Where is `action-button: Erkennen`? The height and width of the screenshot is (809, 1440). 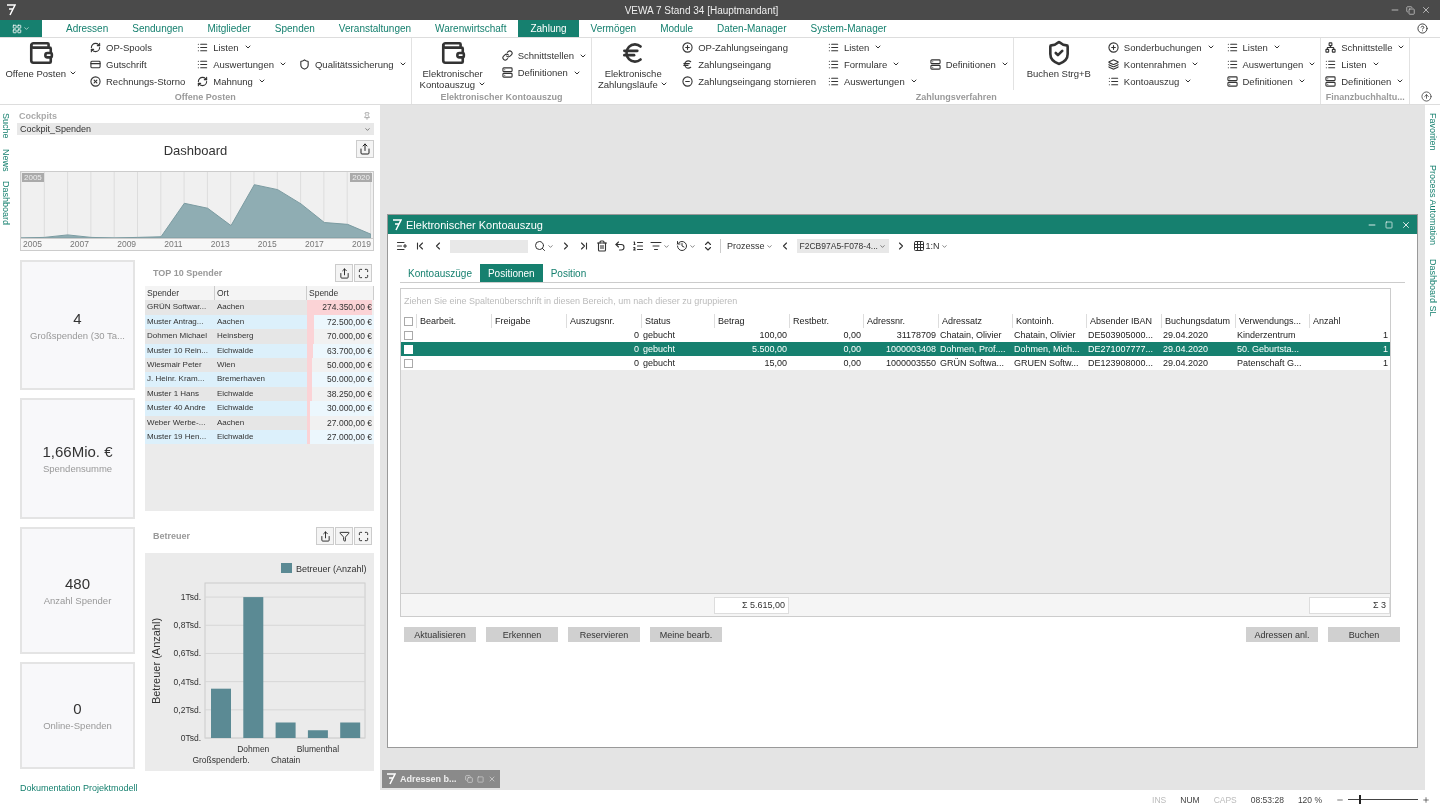
action-button: Erkennen is located at coordinates (522, 634).